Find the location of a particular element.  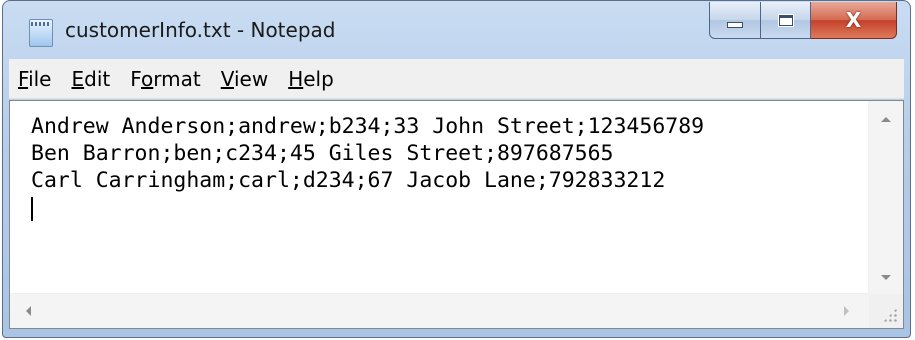

scroll-left-icon is located at coordinates (28, 311).